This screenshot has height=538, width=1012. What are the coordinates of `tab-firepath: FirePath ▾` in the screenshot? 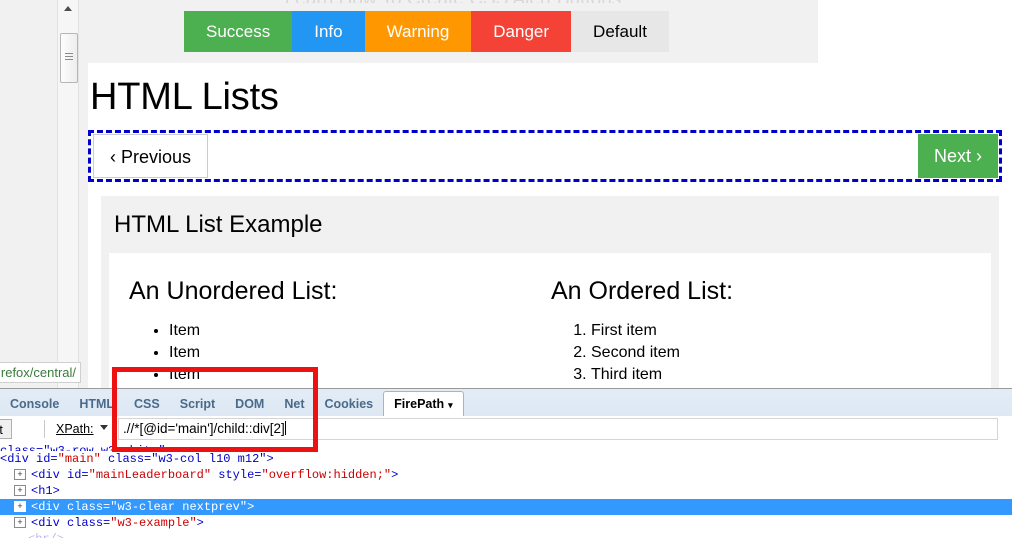 It's located at (423, 404).